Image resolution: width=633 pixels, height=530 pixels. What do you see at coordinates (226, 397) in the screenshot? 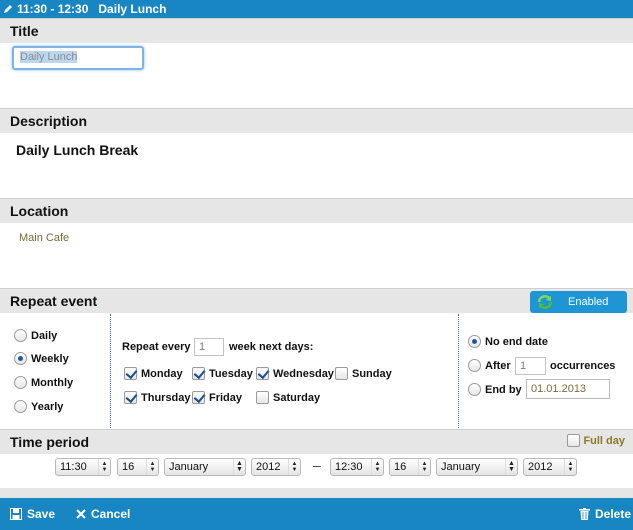
I see `day-friday-label: Friday` at bounding box center [226, 397].